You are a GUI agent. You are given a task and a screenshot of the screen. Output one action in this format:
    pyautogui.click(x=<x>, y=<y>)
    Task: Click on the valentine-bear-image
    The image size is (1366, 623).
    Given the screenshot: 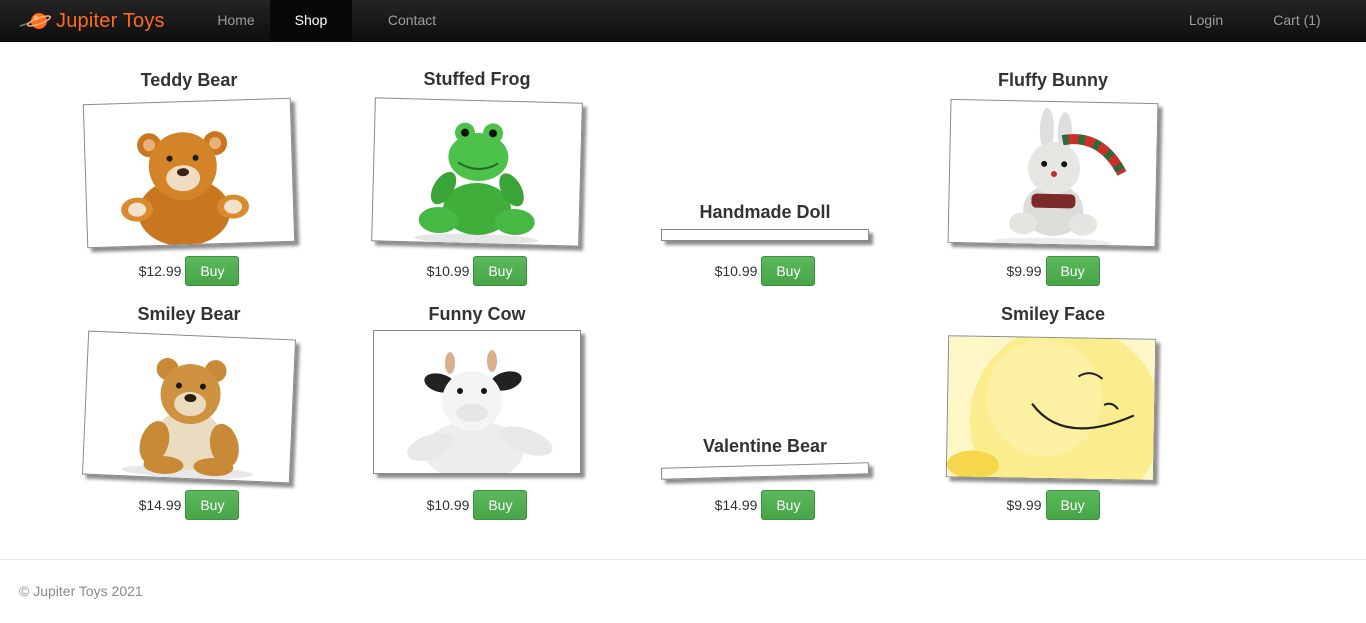 What is the action you would take?
    pyautogui.click(x=765, y=471)
    